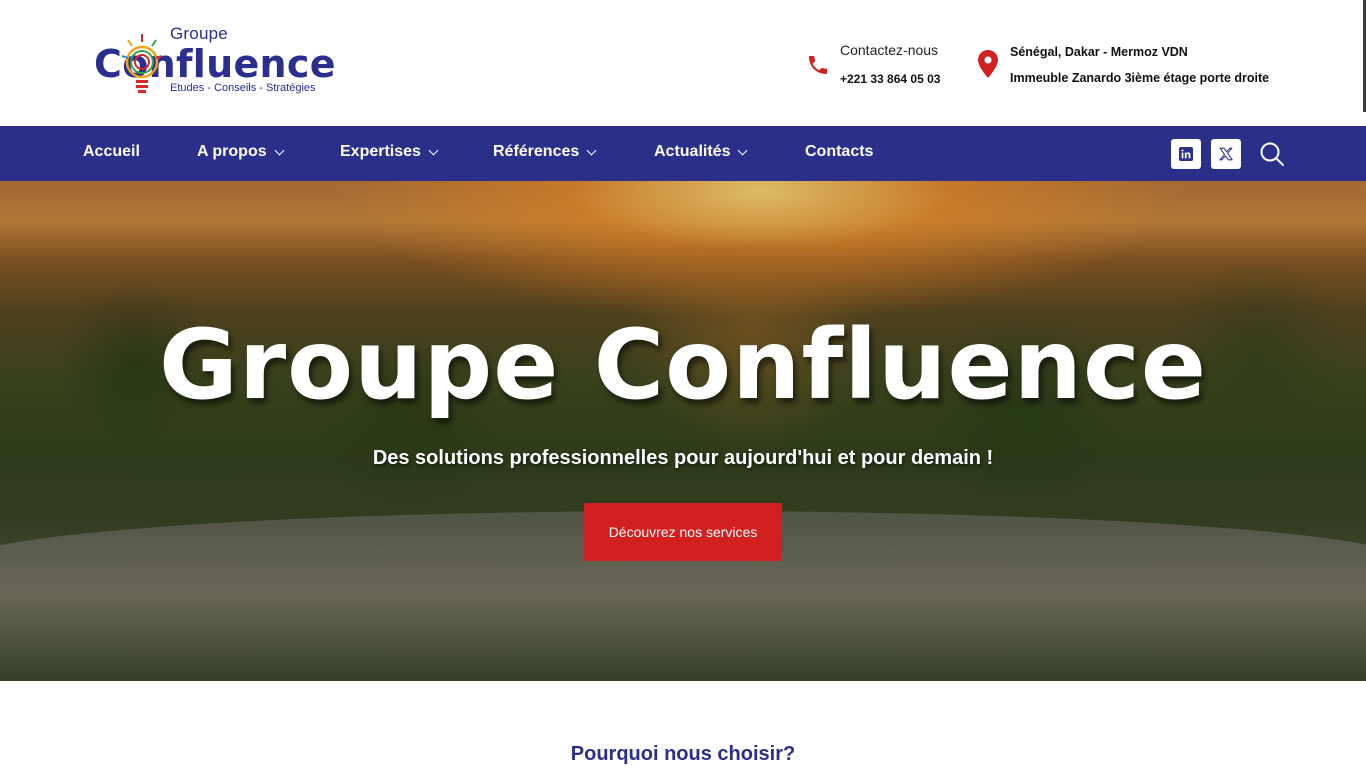  I want to click on discover-services-button: Découvrez nos services, so click(683, 532).